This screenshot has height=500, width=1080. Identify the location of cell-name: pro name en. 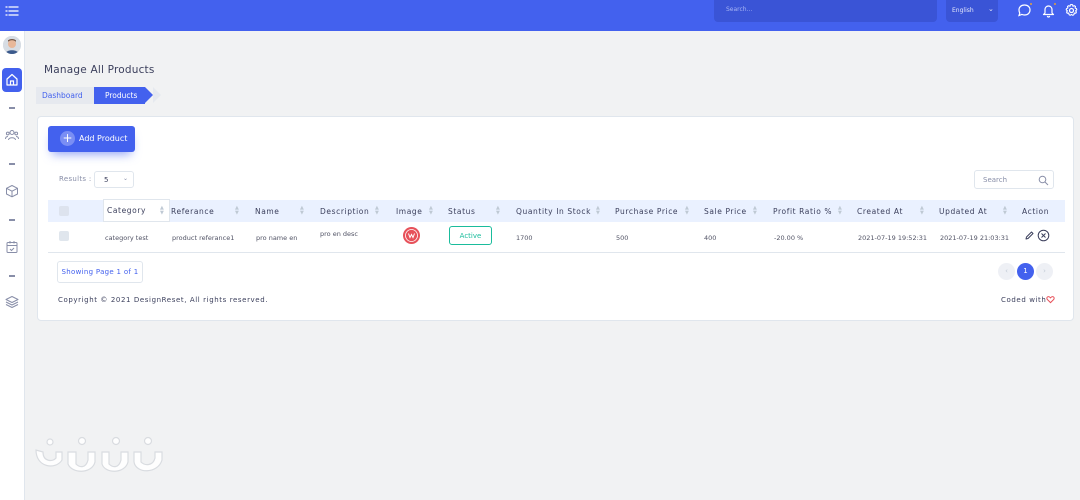
(277, 238).